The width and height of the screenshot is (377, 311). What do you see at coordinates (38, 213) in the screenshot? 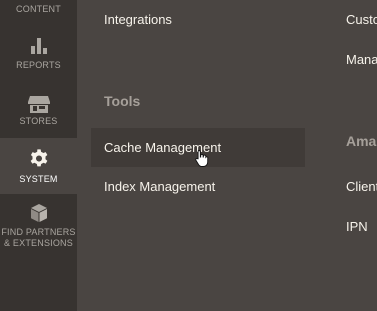
I see `blocks-icon` at bounding box center [38, 213].